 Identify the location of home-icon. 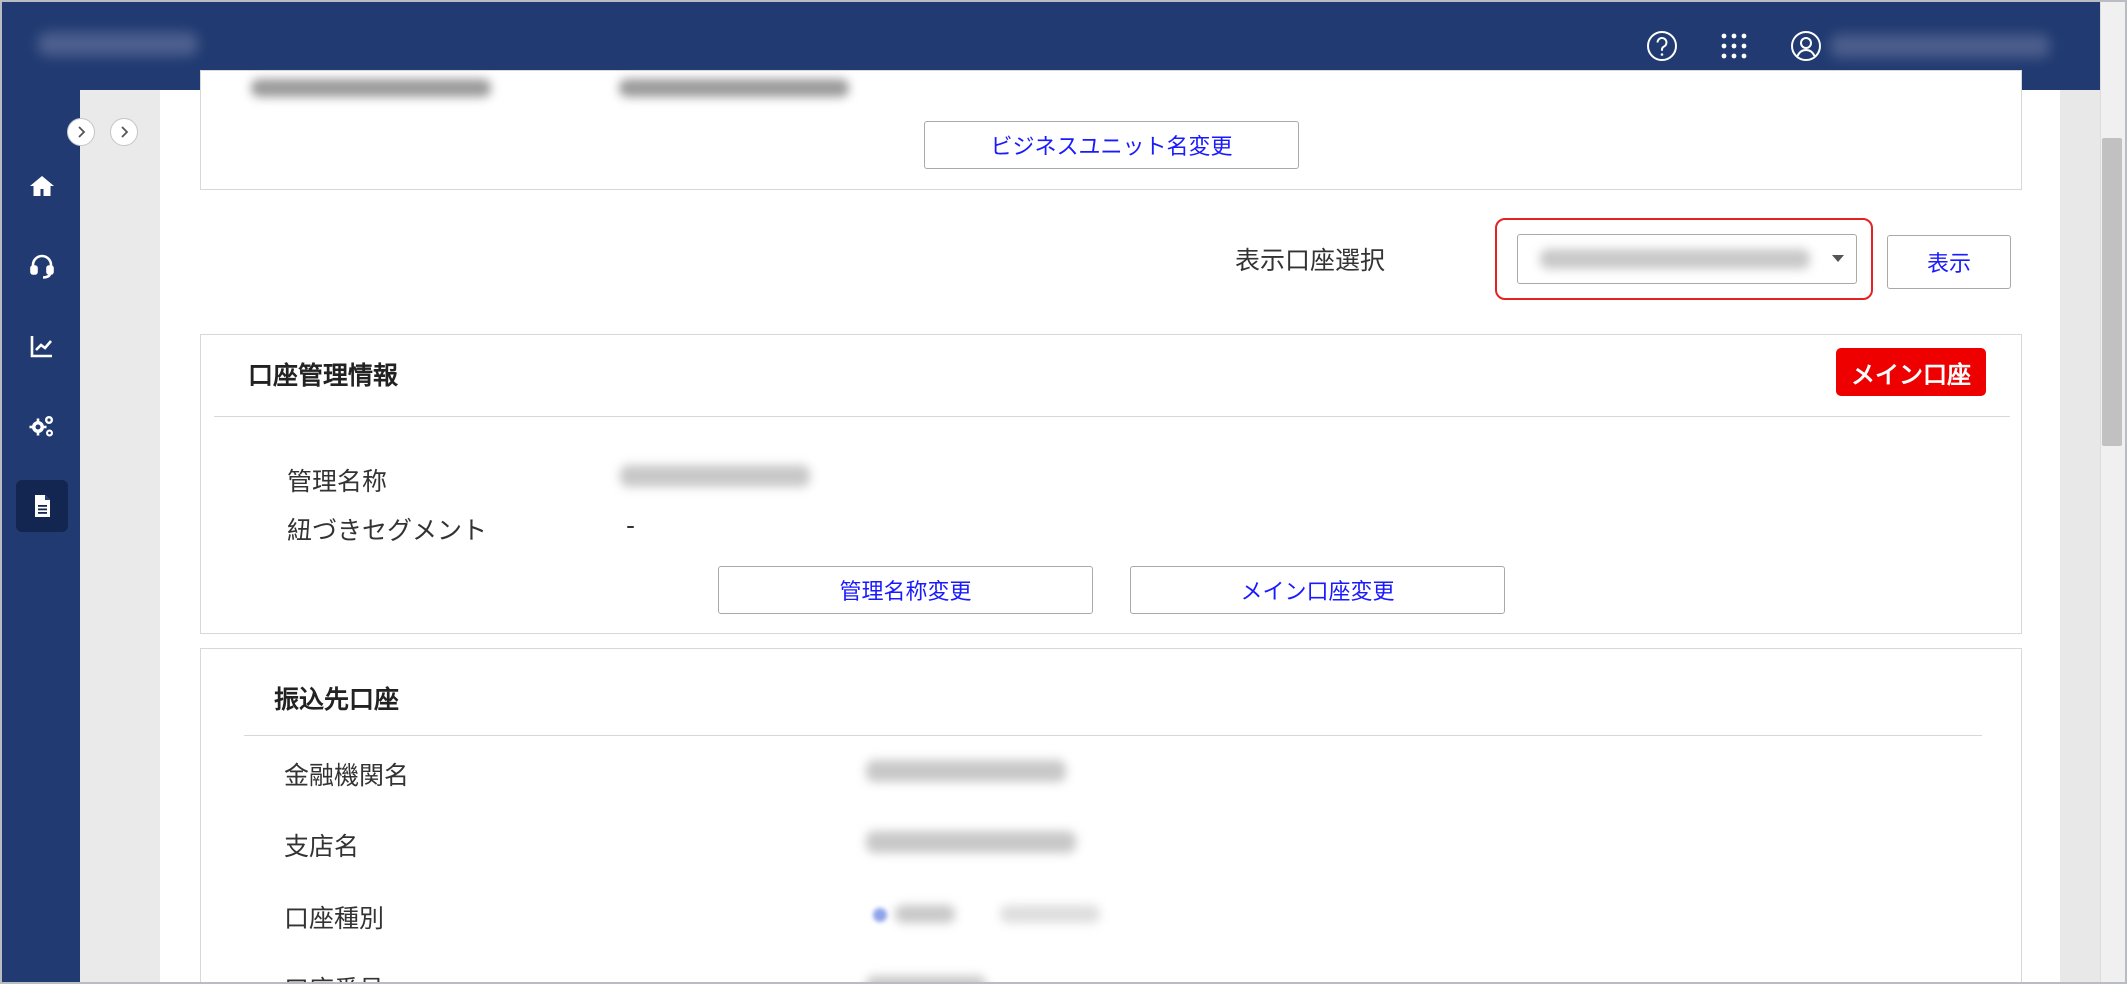
(42, 186).